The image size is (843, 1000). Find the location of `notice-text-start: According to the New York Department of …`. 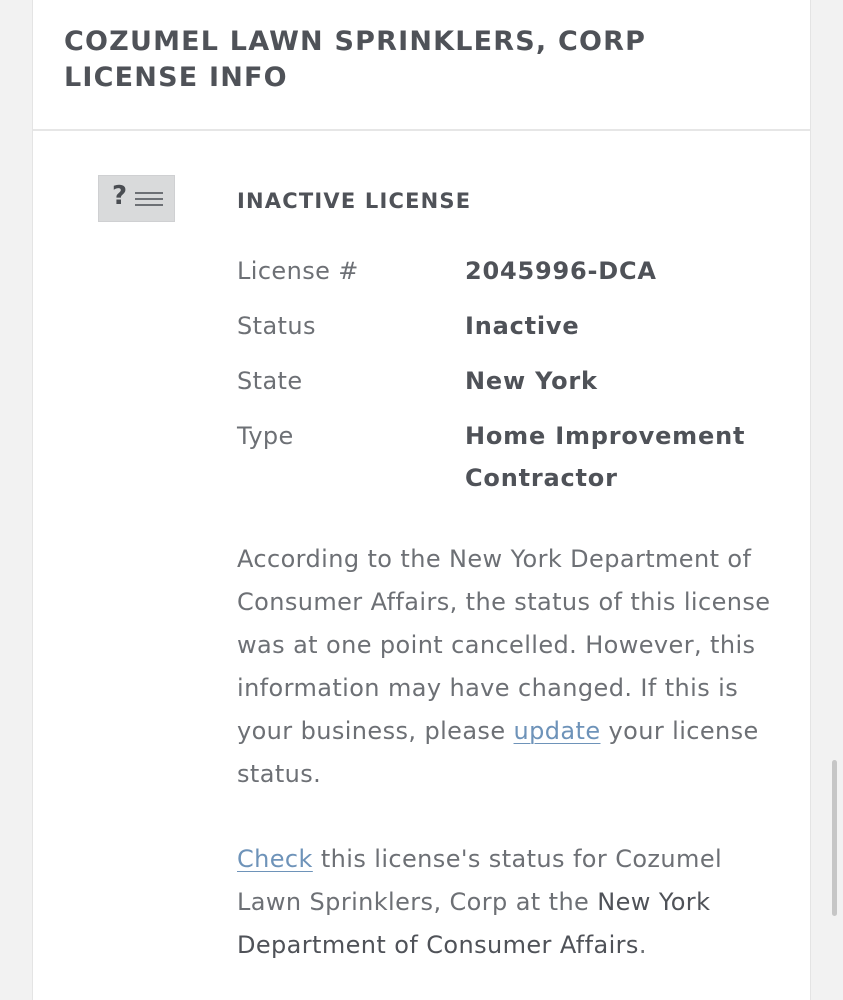

notice-text-start: According to the New York Department of … is located at coordinates (504, 645).